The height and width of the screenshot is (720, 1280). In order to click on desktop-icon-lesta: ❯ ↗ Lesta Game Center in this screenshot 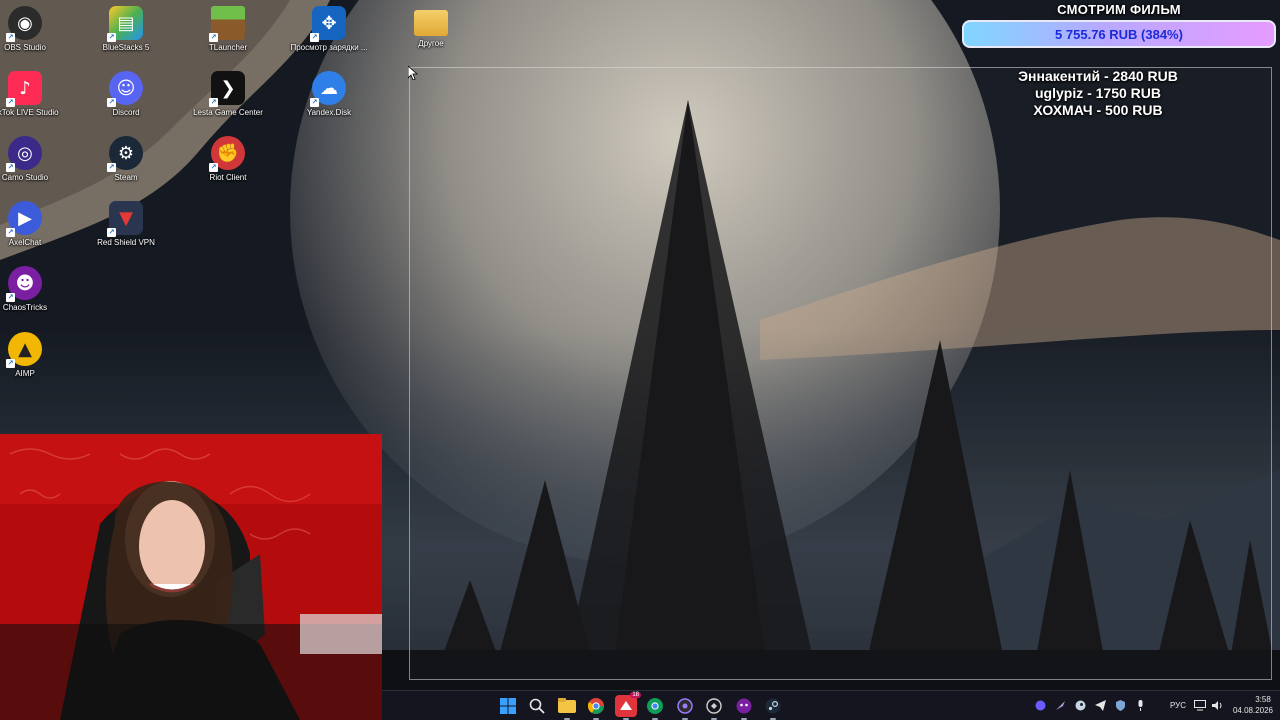, I will do `click(228, 94)`.